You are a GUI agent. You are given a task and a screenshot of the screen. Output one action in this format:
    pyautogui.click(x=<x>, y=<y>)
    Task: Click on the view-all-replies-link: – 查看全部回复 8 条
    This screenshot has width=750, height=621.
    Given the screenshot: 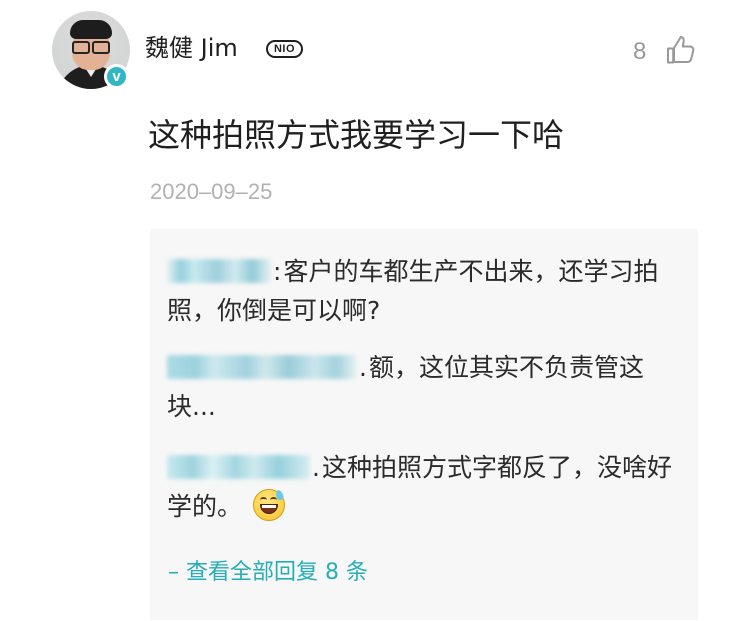 What is the action you would take?
    pyautogui.click(x=268, y=573)
    